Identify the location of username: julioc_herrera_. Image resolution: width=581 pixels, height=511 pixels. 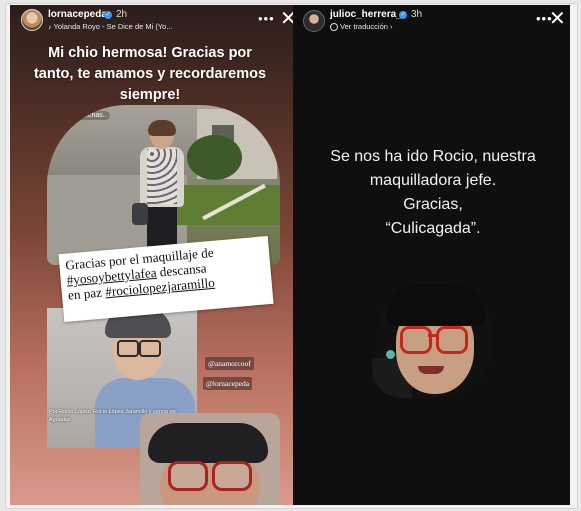
(366, 14).